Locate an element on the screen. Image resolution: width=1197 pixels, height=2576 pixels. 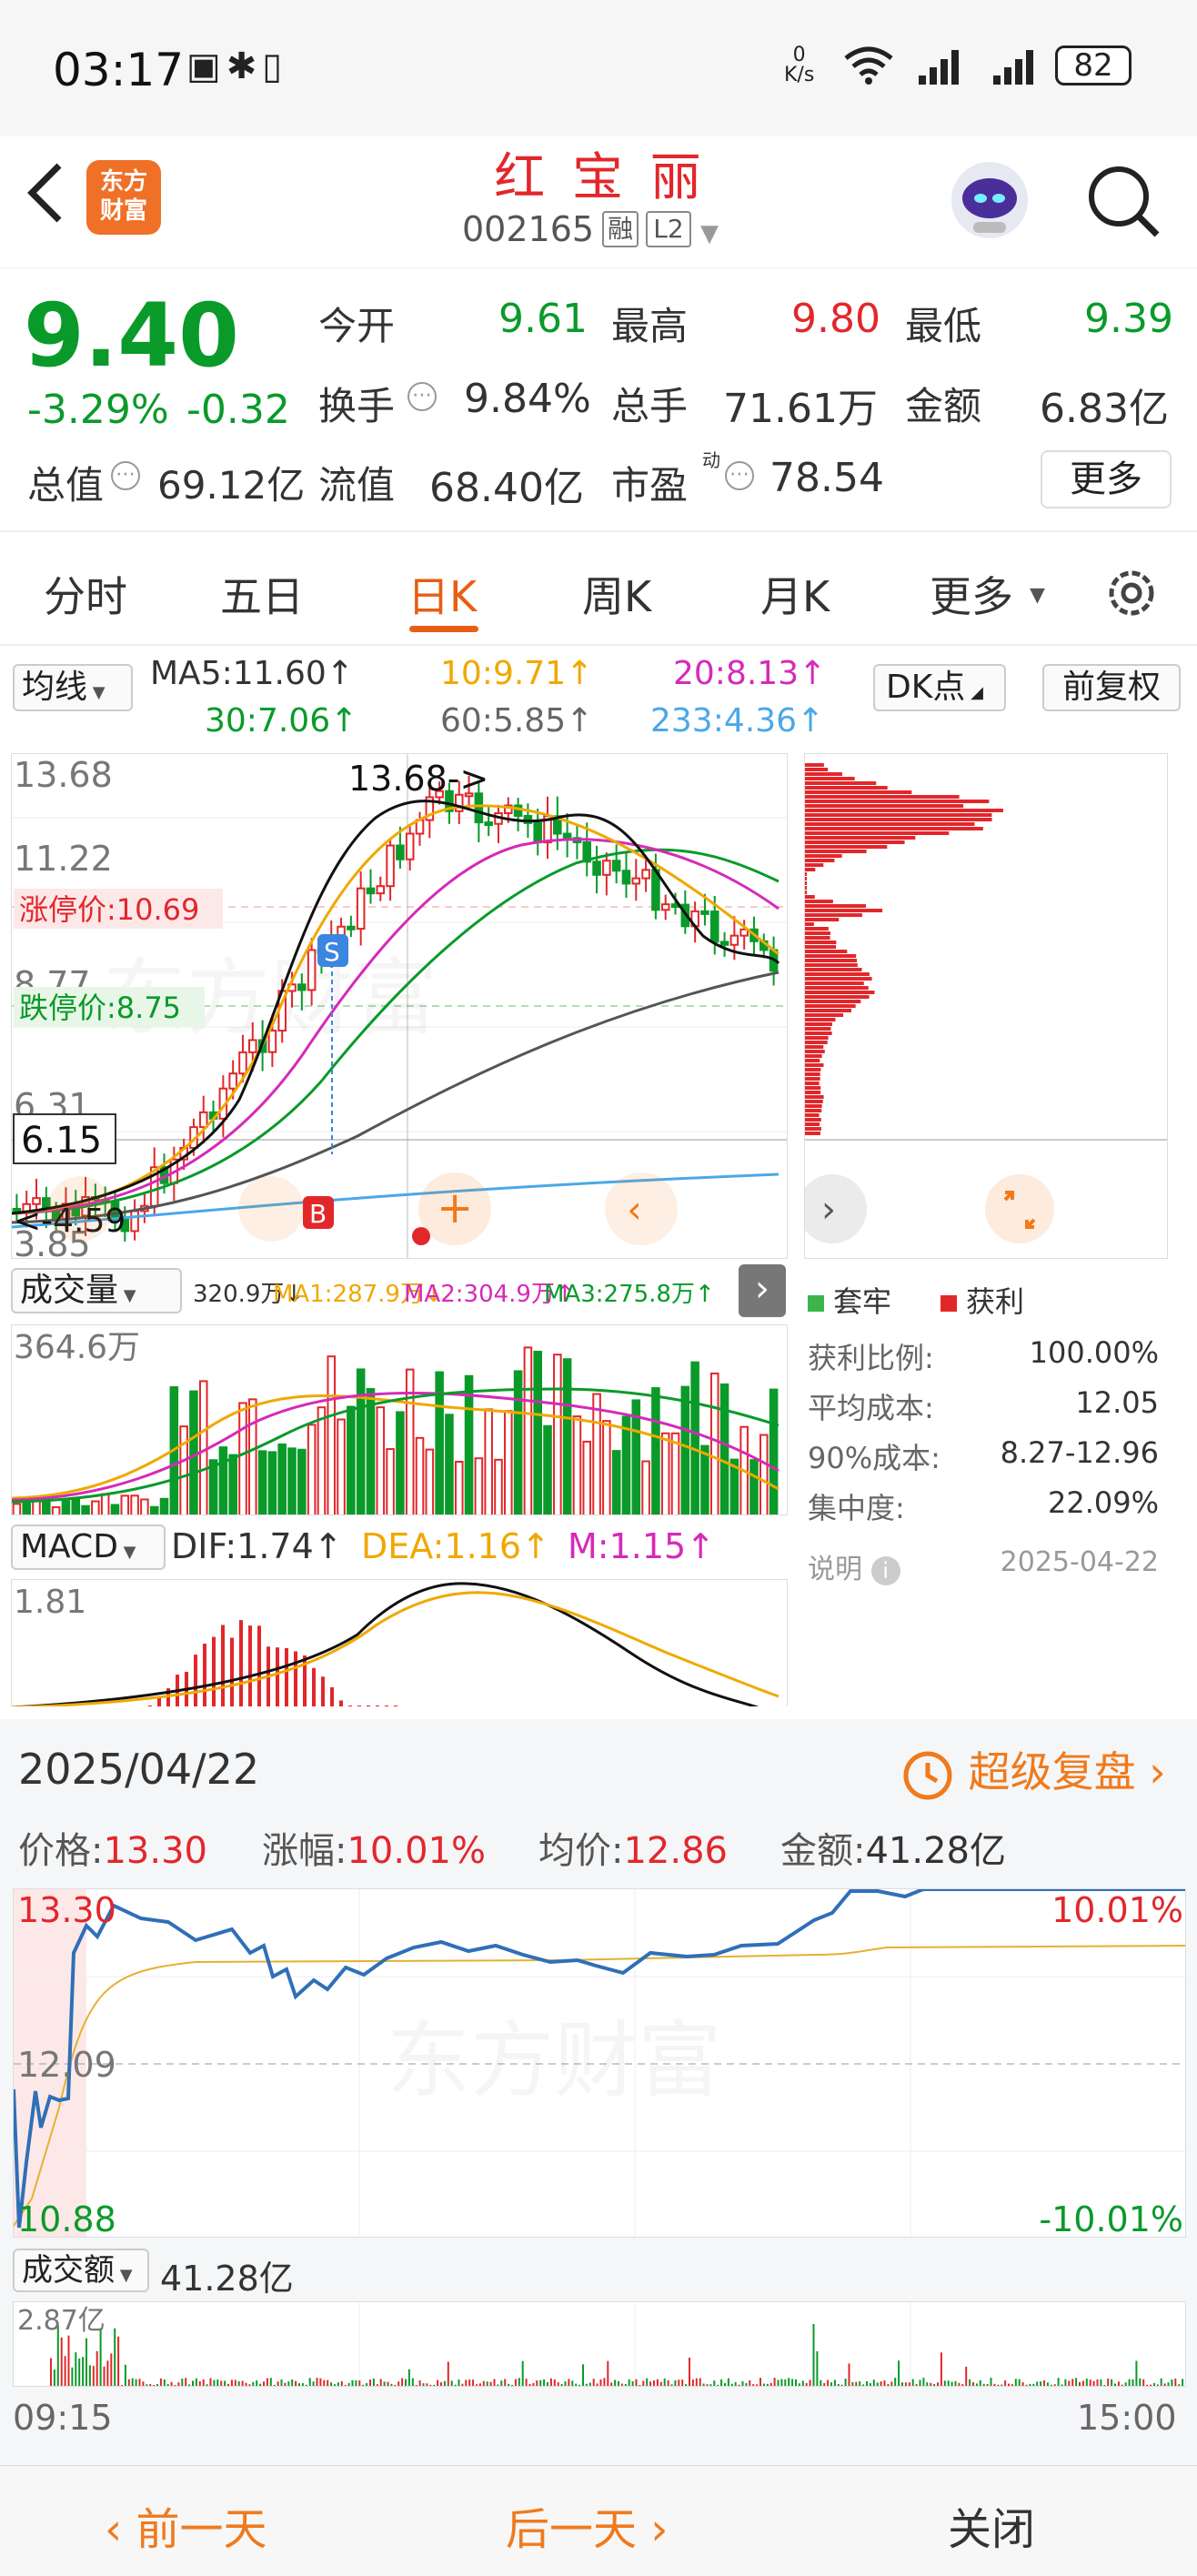
search-icon is located at coordinates (1125, 204).